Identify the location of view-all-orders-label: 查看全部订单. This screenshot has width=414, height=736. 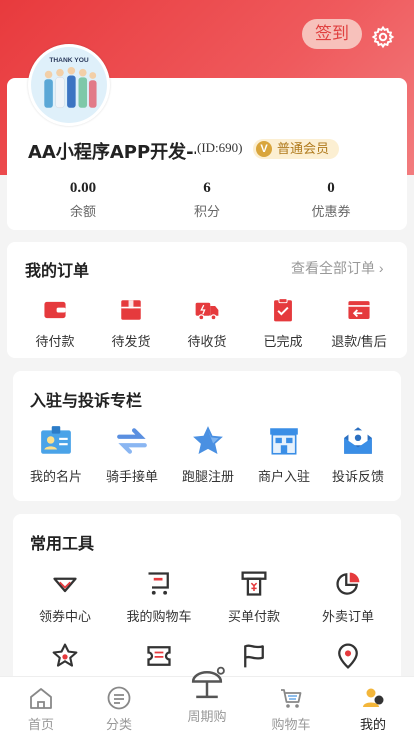
(333, 268).